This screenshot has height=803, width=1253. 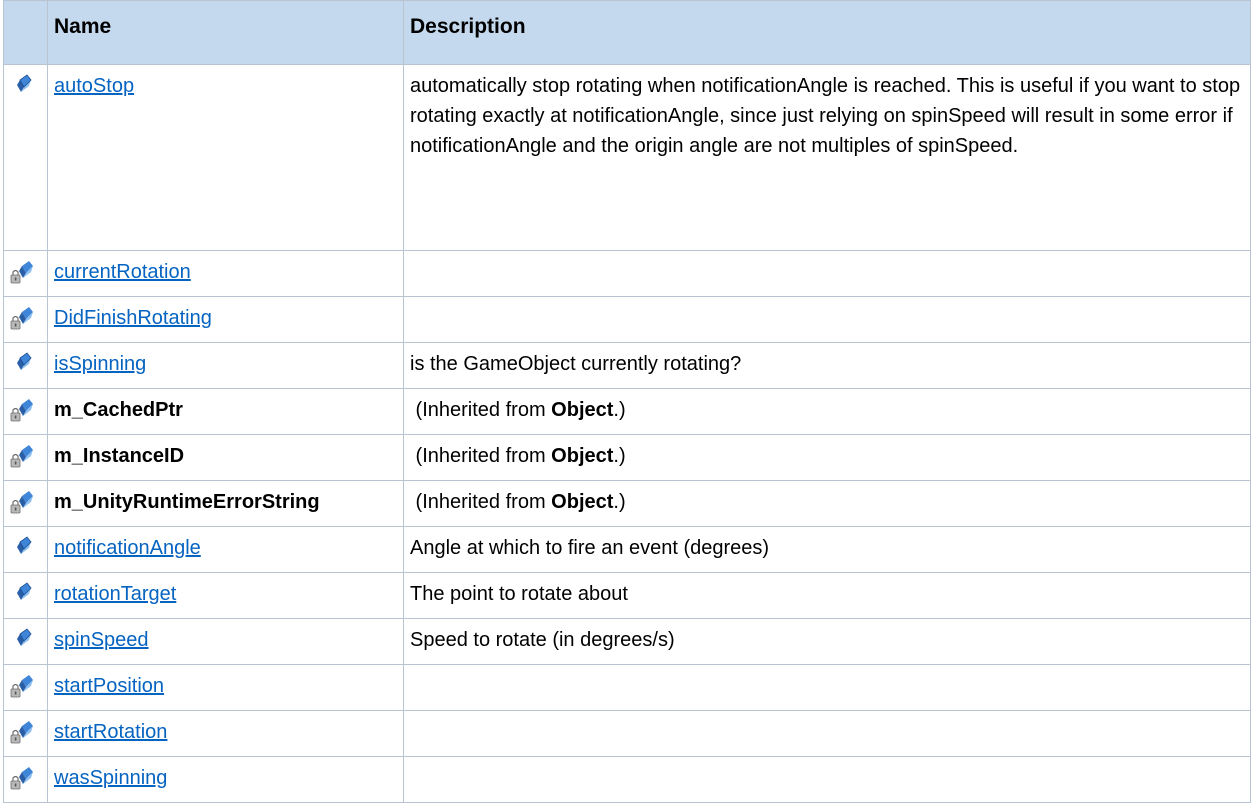 I want to click on name-cell: m_CachedPtr, so click(x=225, y=411).